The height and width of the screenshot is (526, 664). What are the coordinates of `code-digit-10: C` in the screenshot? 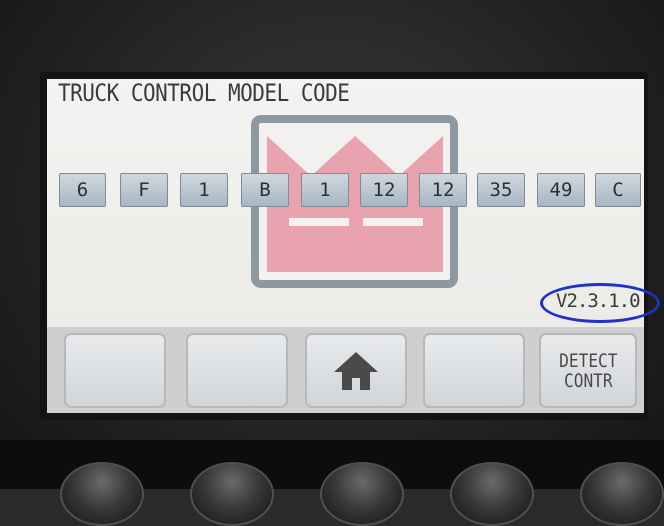 It's located at (618, 190).